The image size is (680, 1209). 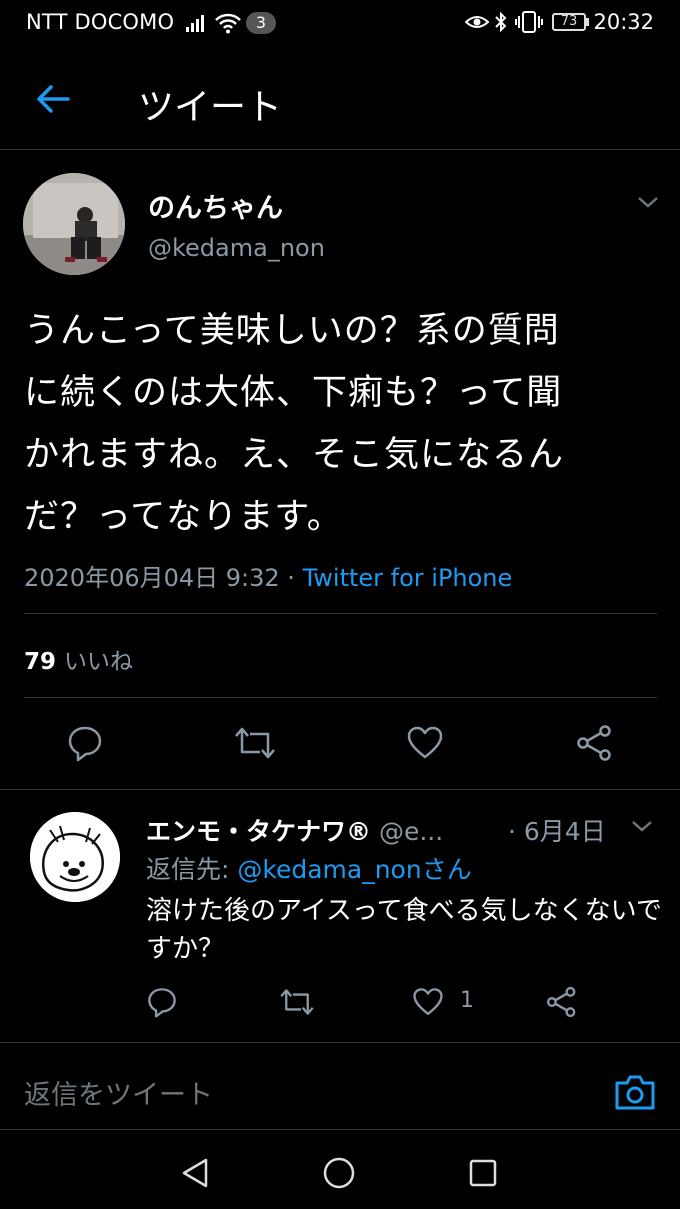 I want to click on page-title: ツイート, so click(x=210, y=107).